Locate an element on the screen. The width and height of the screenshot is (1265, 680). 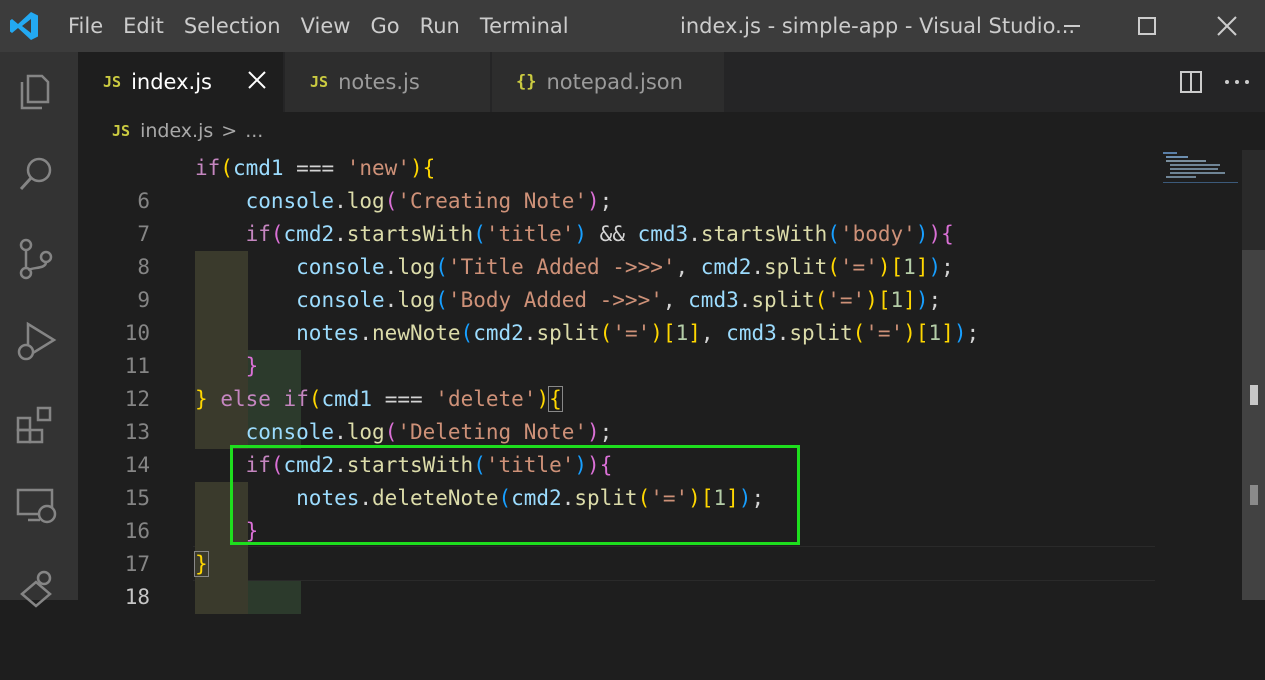
minimize-button is located at coordinates (1072, 26).